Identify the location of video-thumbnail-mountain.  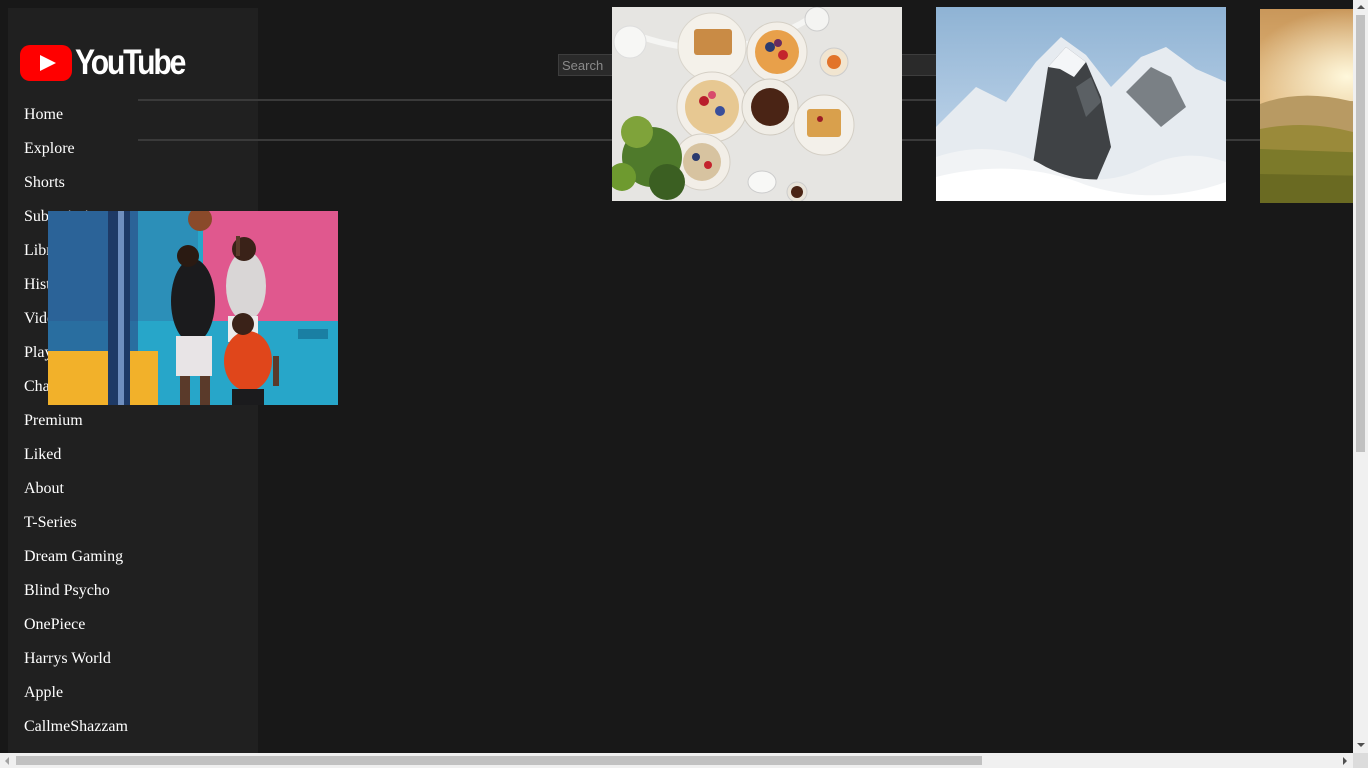
(1081, 104).